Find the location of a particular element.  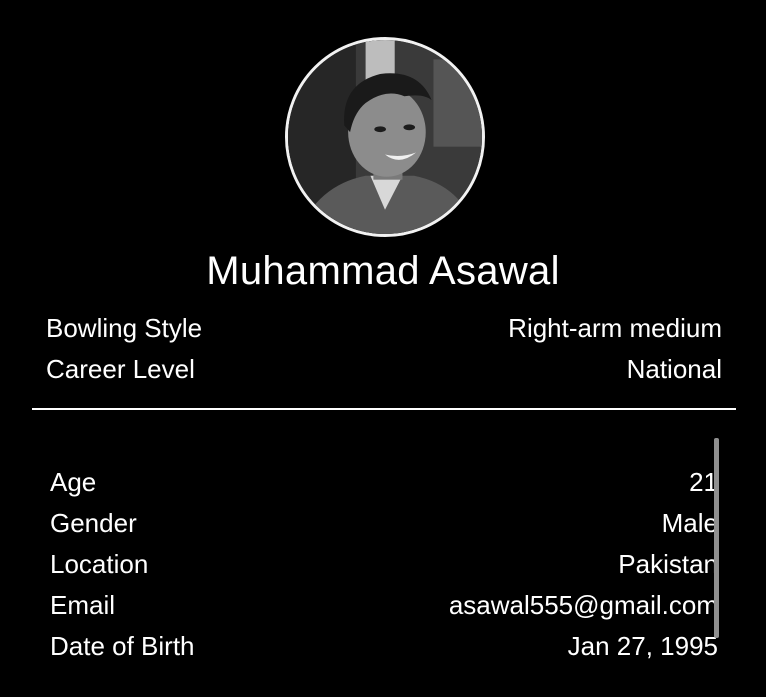

location-label: Location is located at coordinates (99, 564).